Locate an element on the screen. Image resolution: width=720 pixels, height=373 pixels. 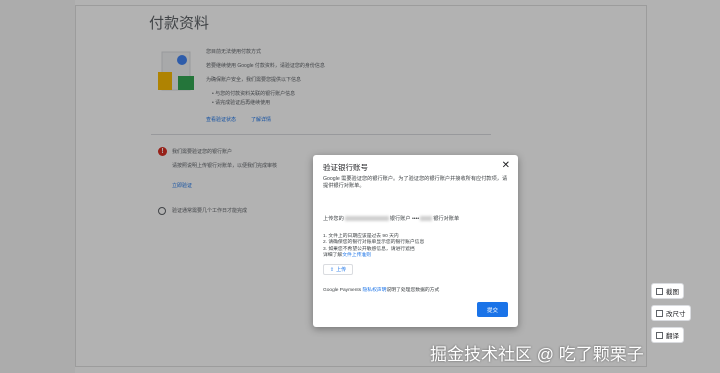
translate-button: 翻译 is located at coordinates (667, 335).